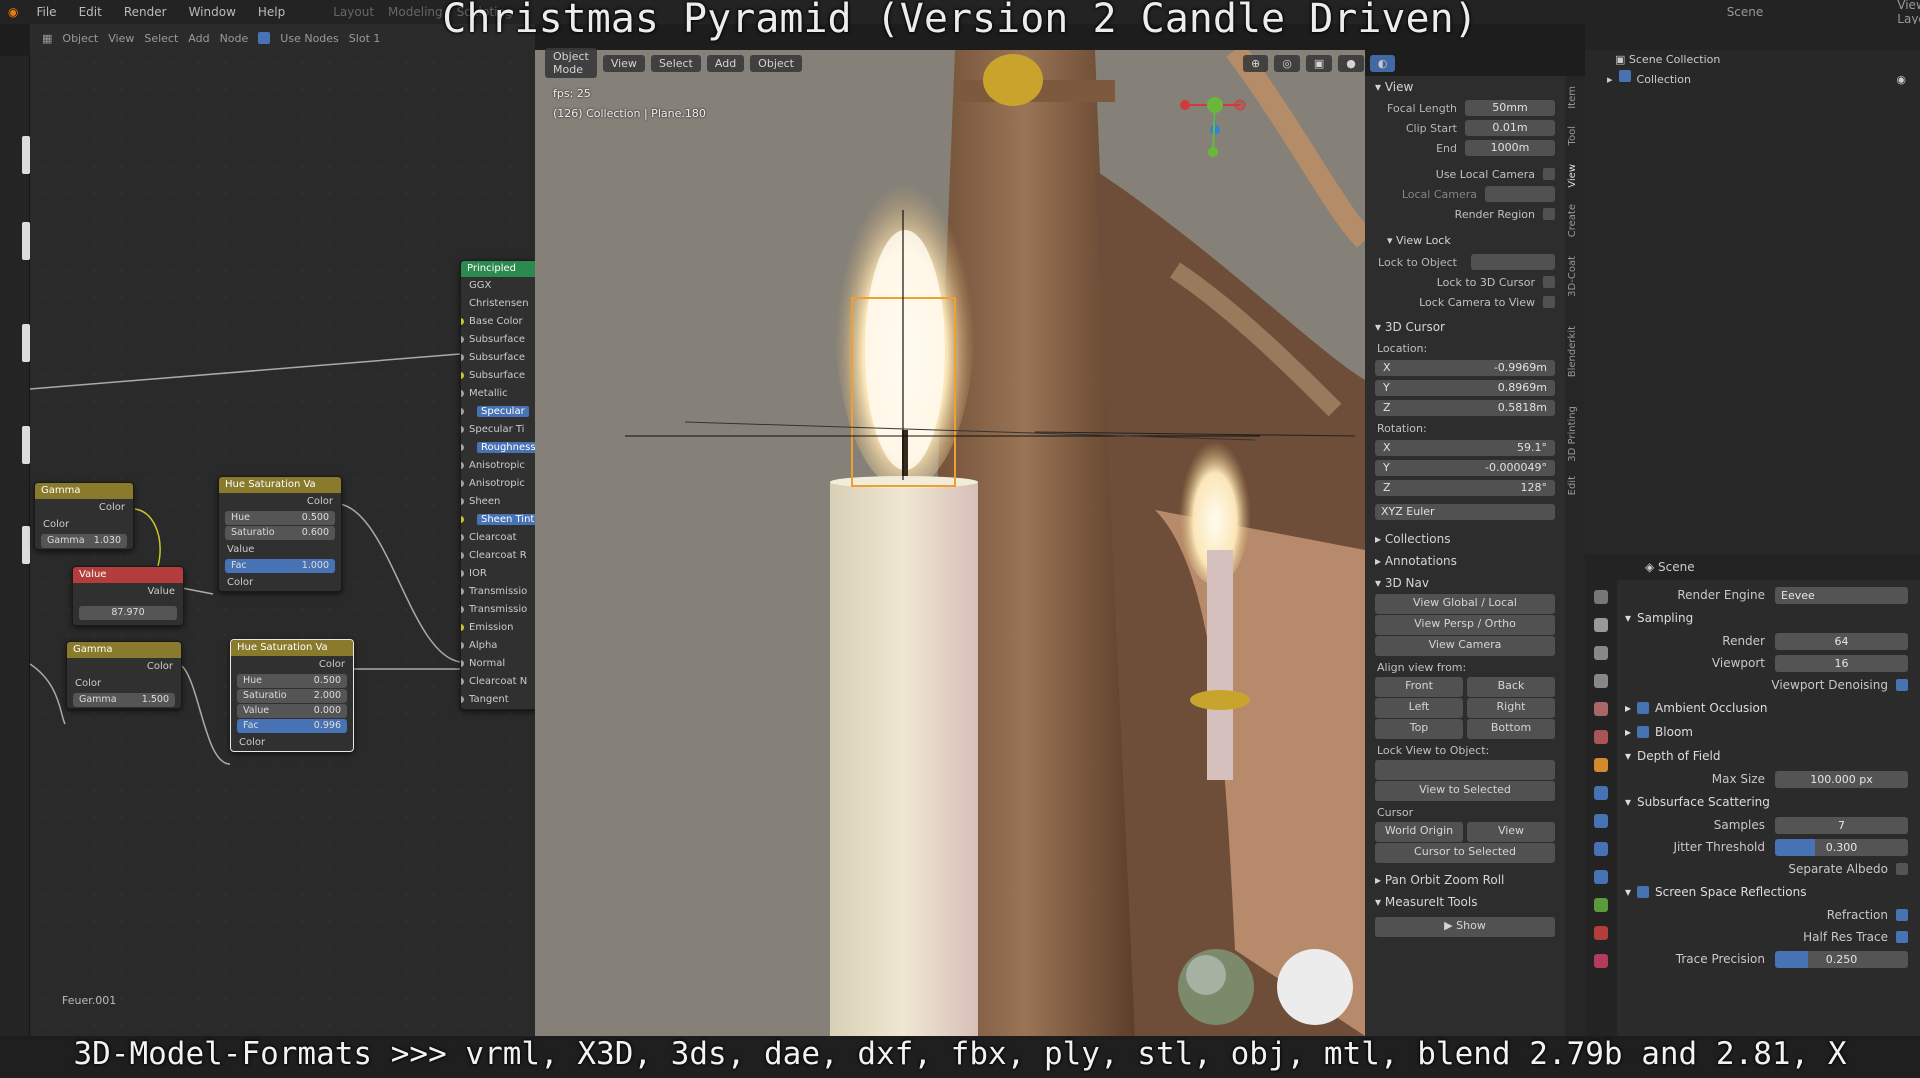  Describe the element at coordinates (1465, 853) in the screenshot. I see `cursor-to-selected-button: Cursor to Selected` at that location.